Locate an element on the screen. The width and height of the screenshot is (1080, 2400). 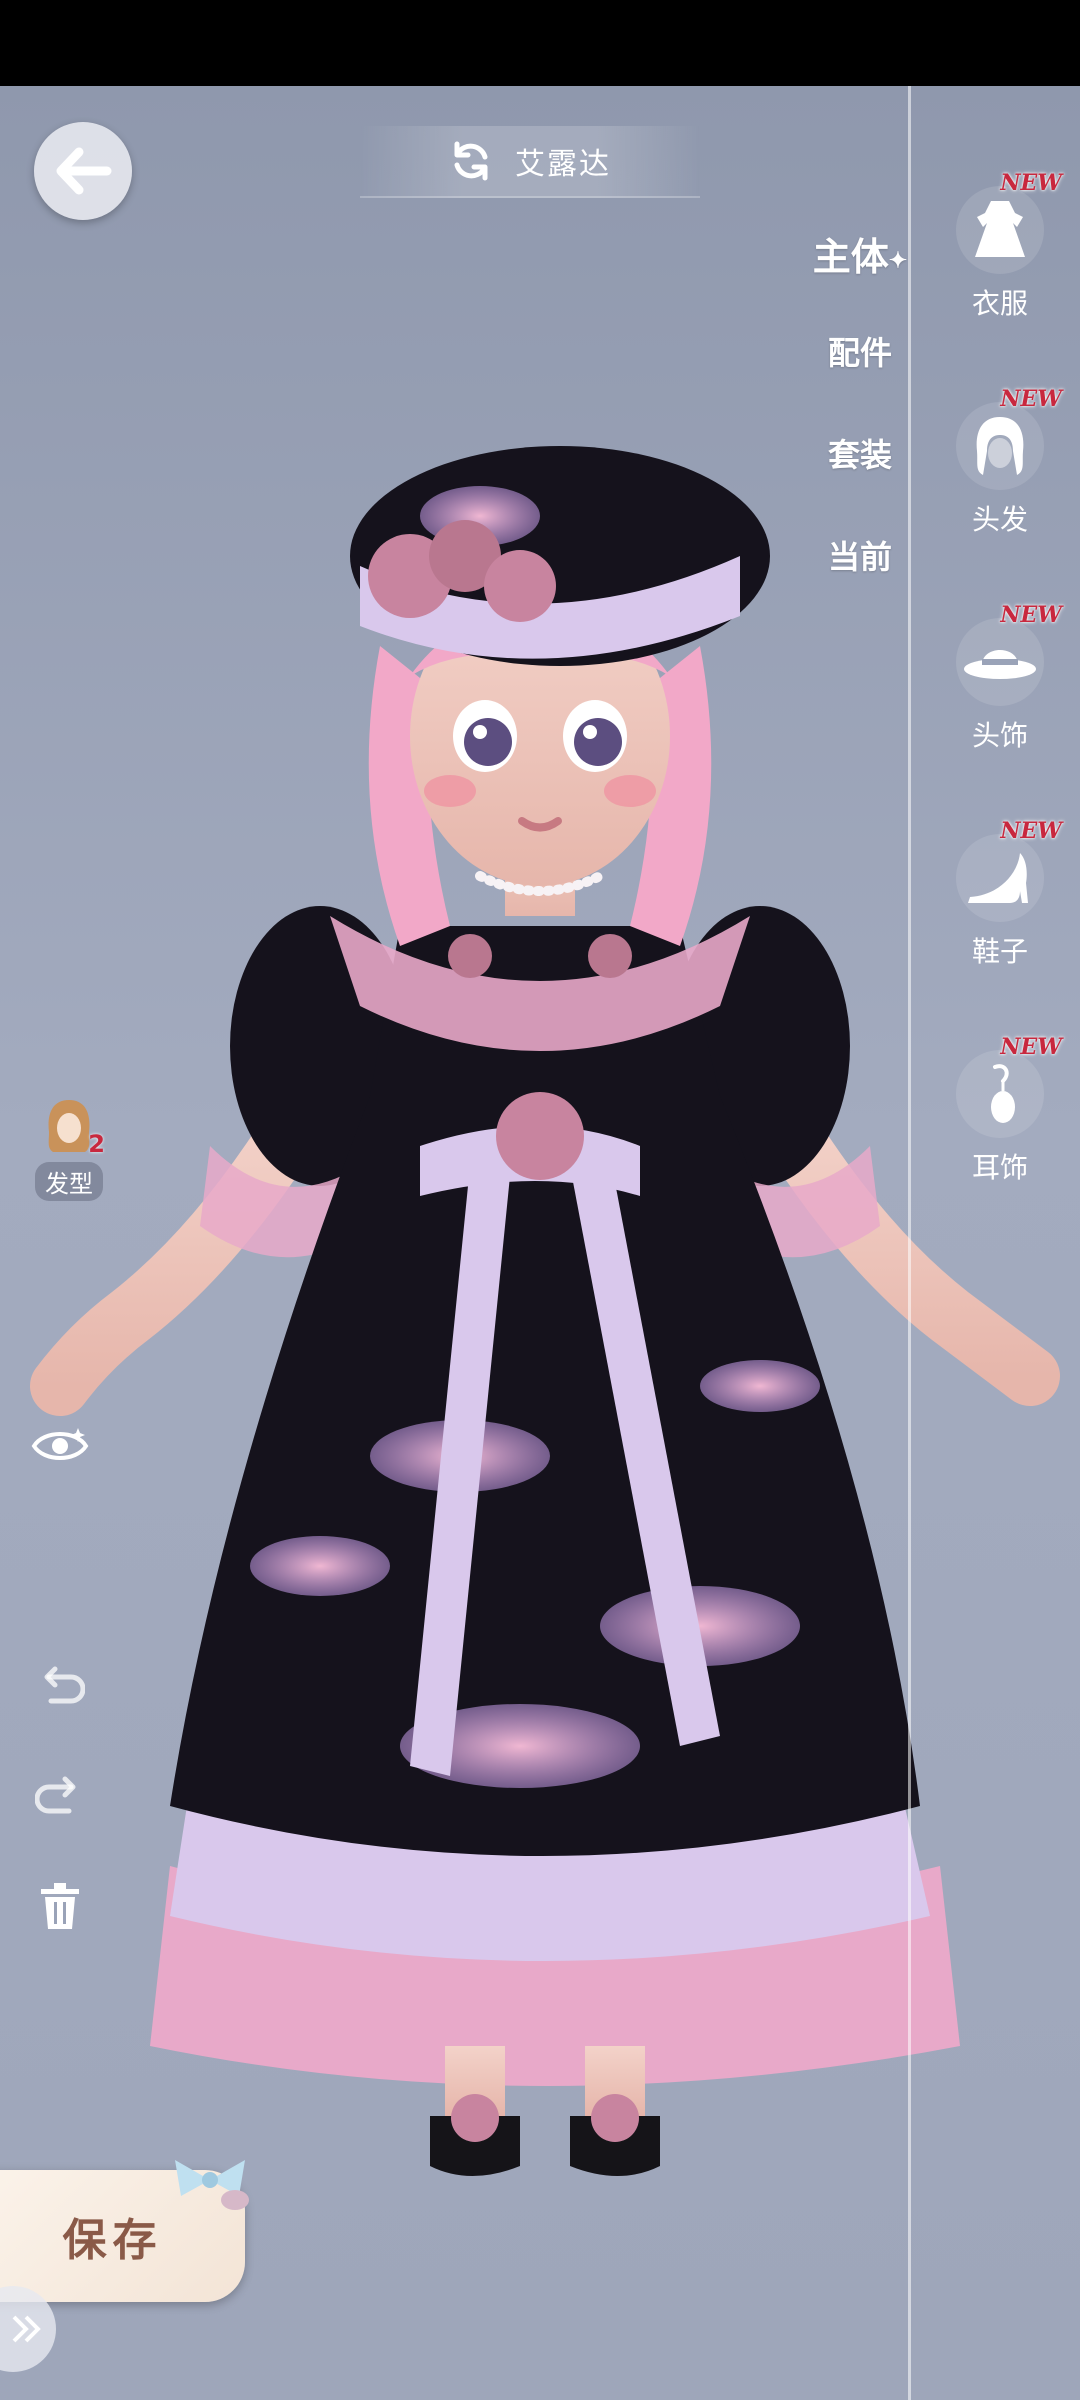
tab-current-label: 当前 is located at coordinates (859, 557).